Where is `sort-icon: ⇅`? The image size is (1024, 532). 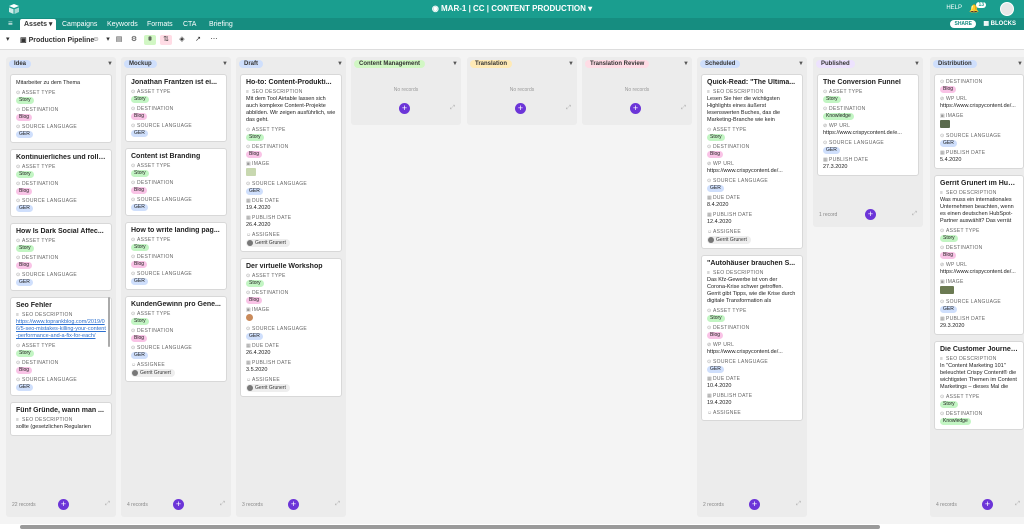 sort-icon: ⇅ is located at coordinates (166, 40).